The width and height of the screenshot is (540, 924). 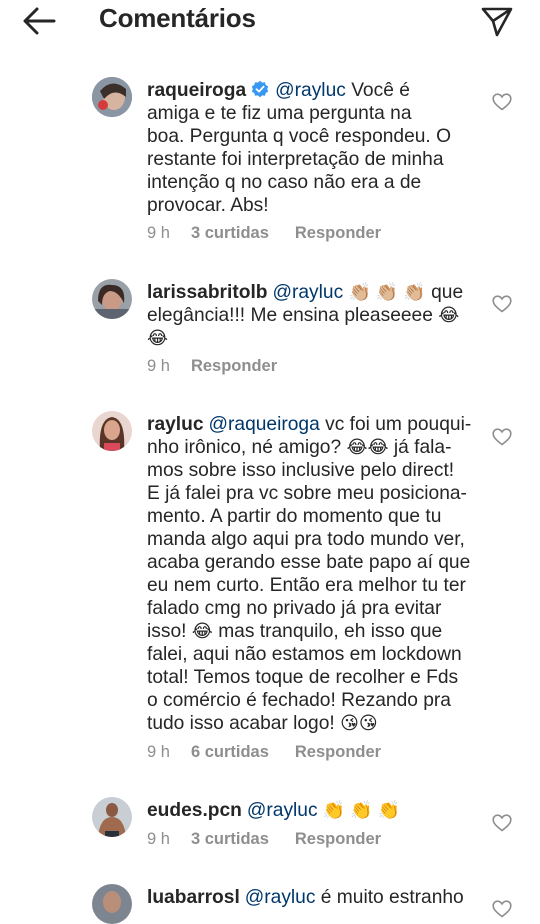 I want to click on comment-line: o comércio é fechado! Rezando pra, so click(x=299, y=700).